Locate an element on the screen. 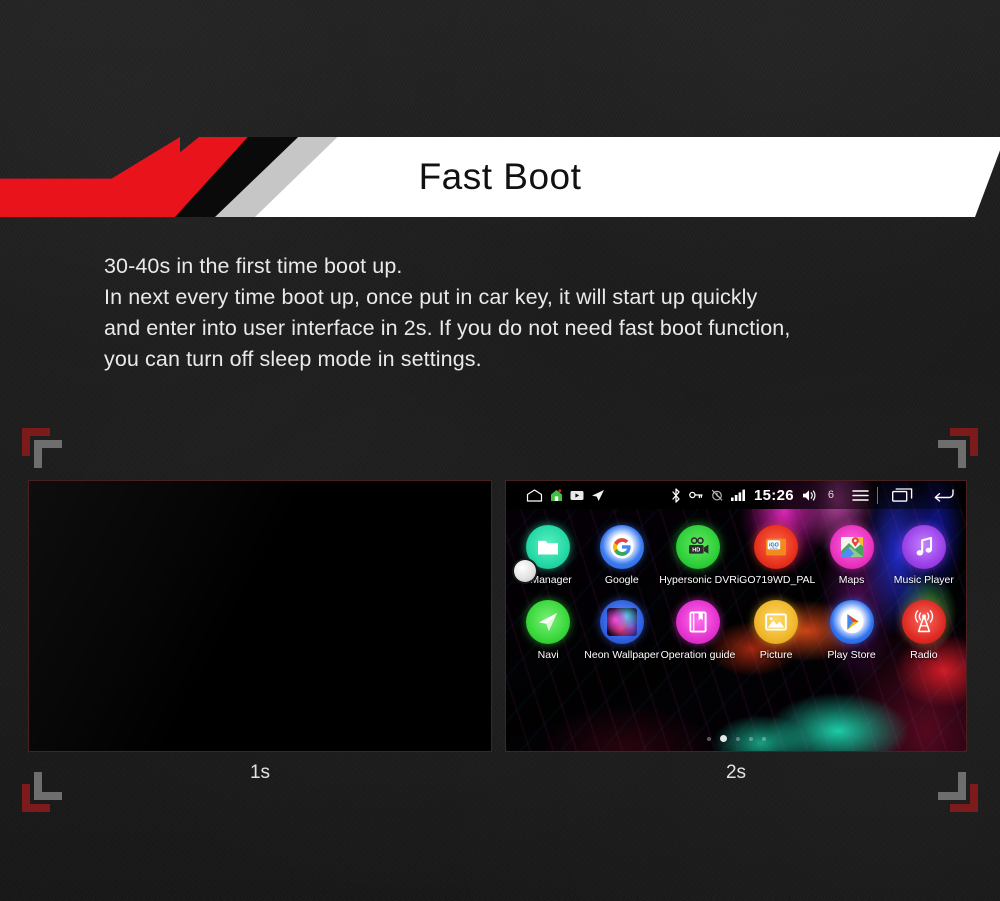 The height and width of the screenshot is (901, 1000). video-camera-hd-icon: HD is located at coordinates (698, 547).